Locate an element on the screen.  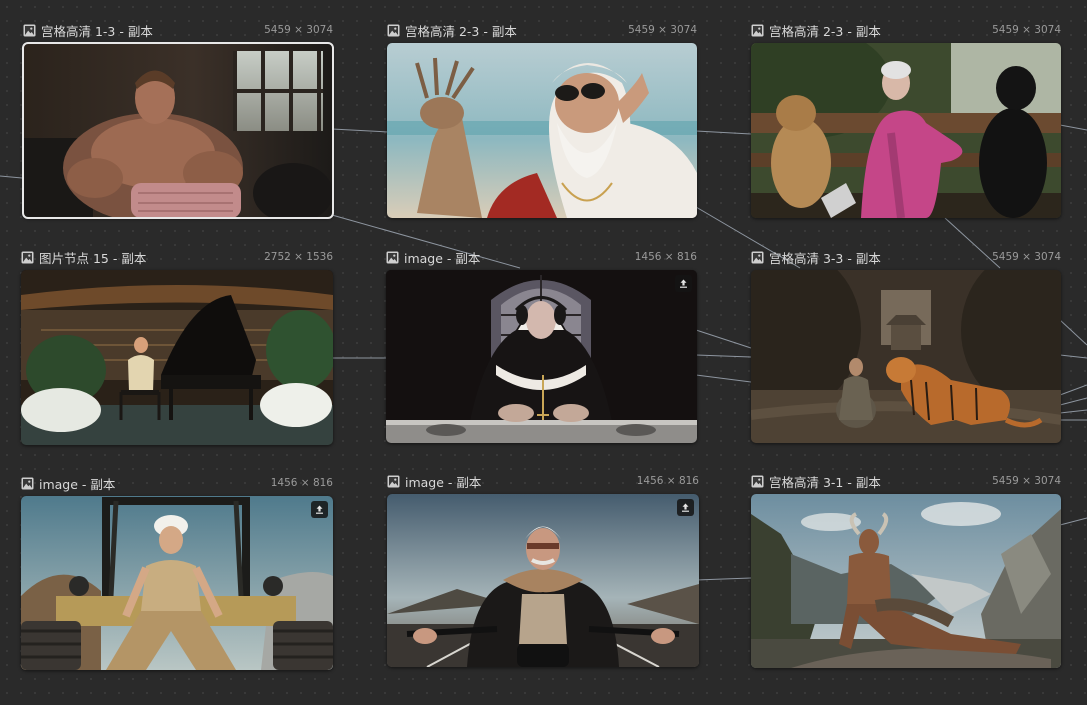
horned-warrior-mountains-image is located at coordinates (906, 581).